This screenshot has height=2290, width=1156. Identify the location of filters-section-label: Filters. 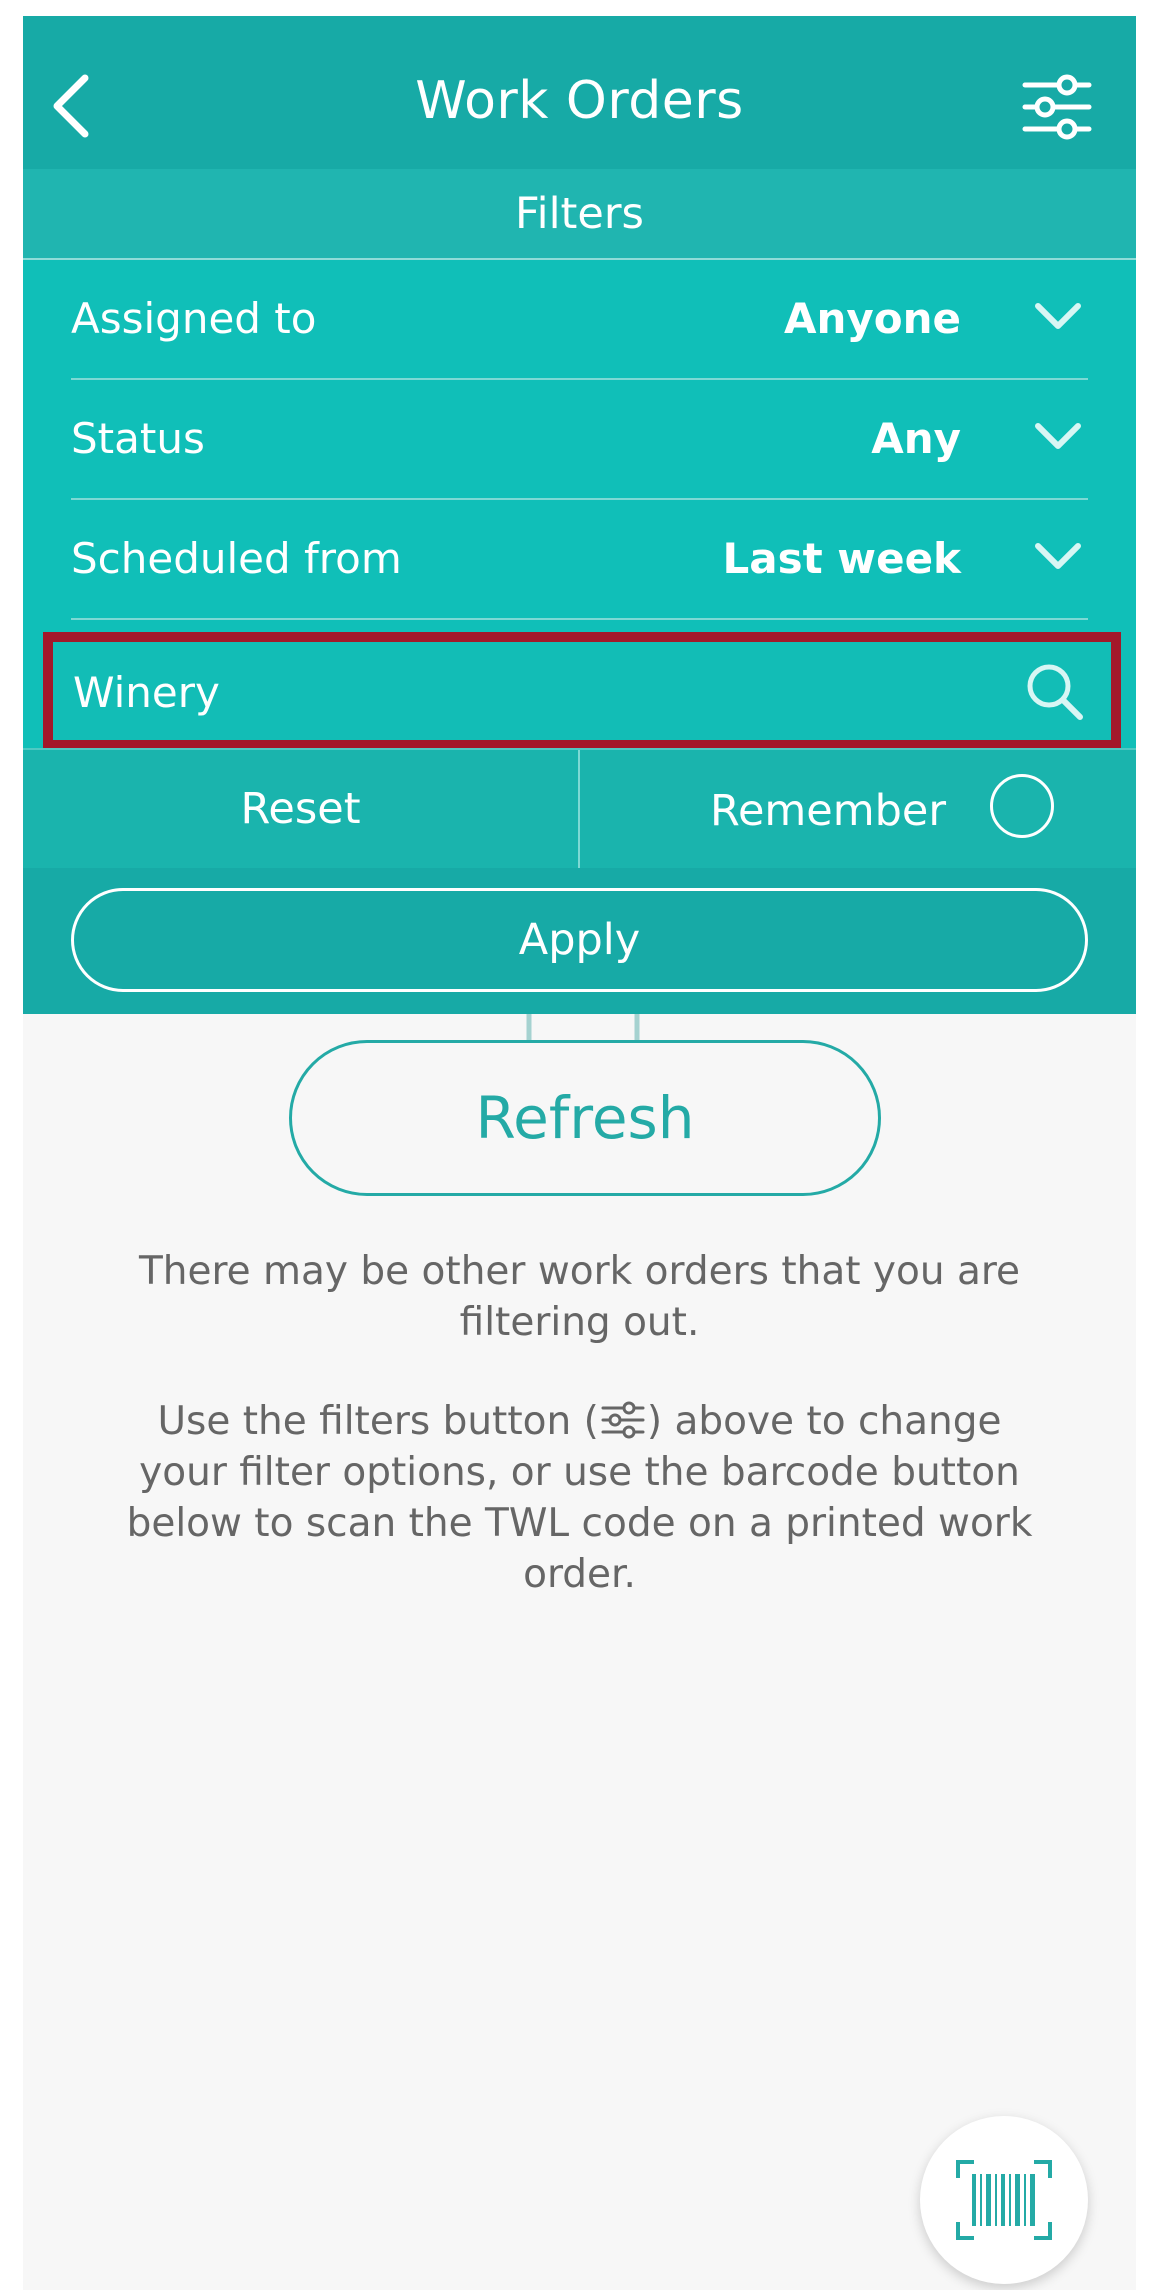
(579, 214).